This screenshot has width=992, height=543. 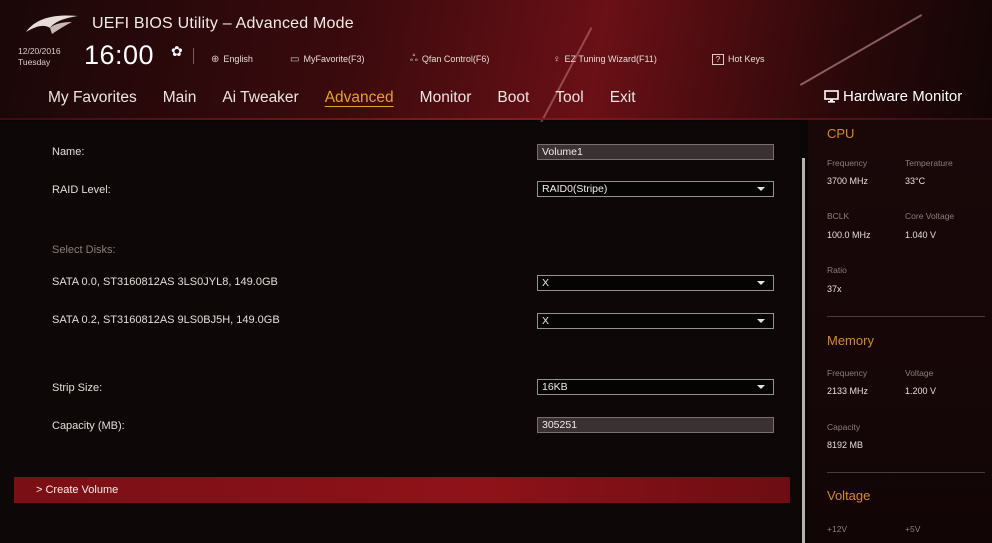 What do you see at coordinates (555, 387) in the screenshot?
I see `strip-size-value: 16KB` at bounding box center [555, 387].